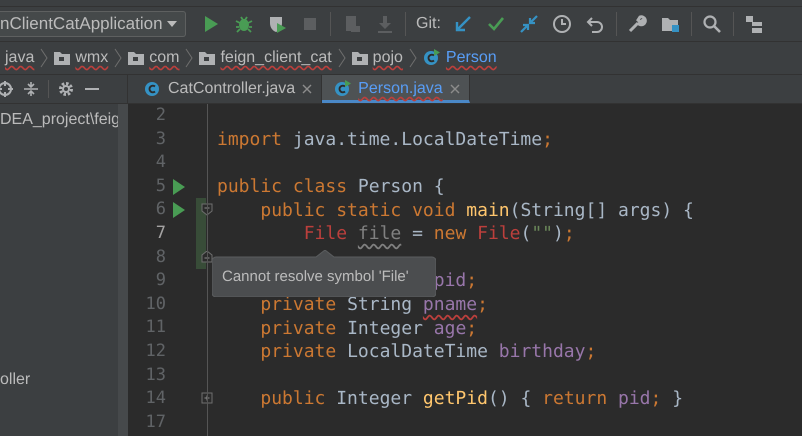 The width and height of the screenshot is (802, 436). What do you see at coordinates (172, 24) in the screenshot?
I see `caret-icon` at bounding box center [172, 24].